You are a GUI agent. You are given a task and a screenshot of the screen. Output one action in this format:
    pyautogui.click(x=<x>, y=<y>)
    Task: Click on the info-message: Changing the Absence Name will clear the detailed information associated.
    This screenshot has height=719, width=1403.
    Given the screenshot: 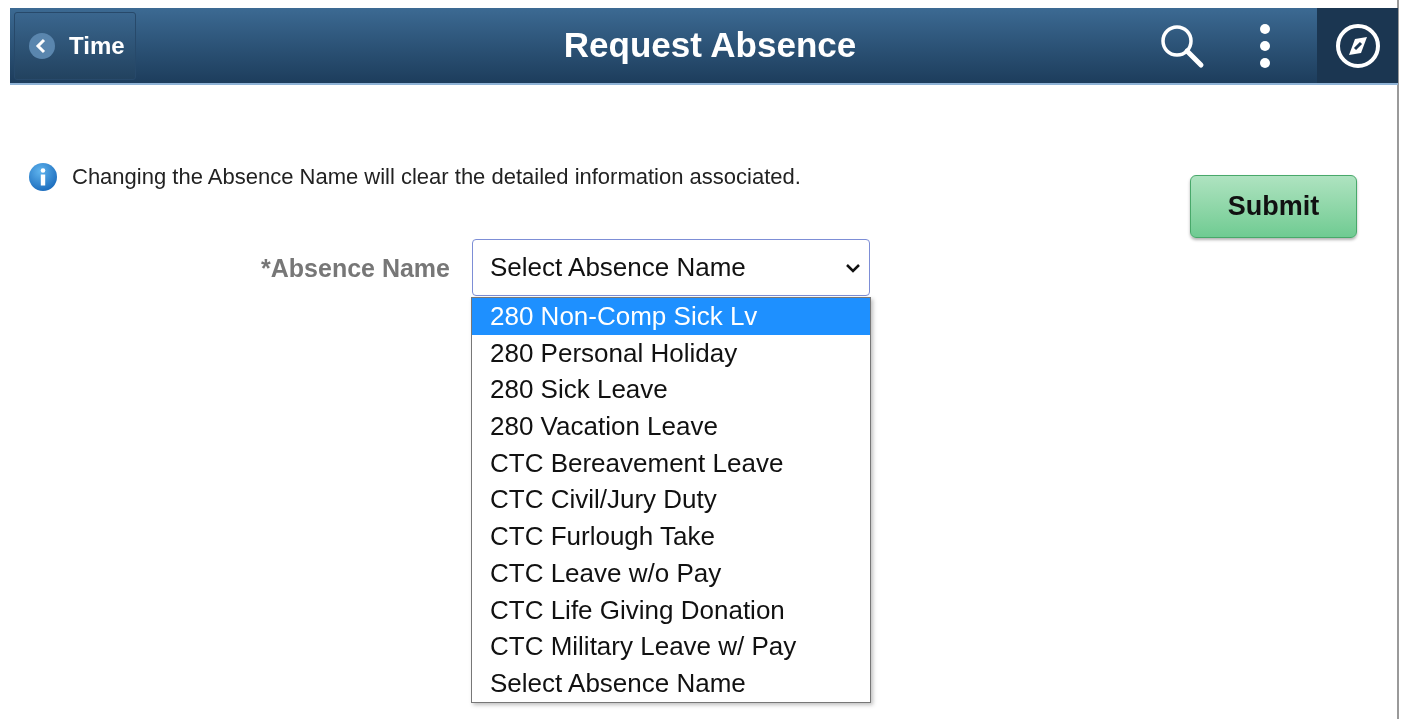 What is the action you would take?
    pyautogui.click(x=436, y=177)
    